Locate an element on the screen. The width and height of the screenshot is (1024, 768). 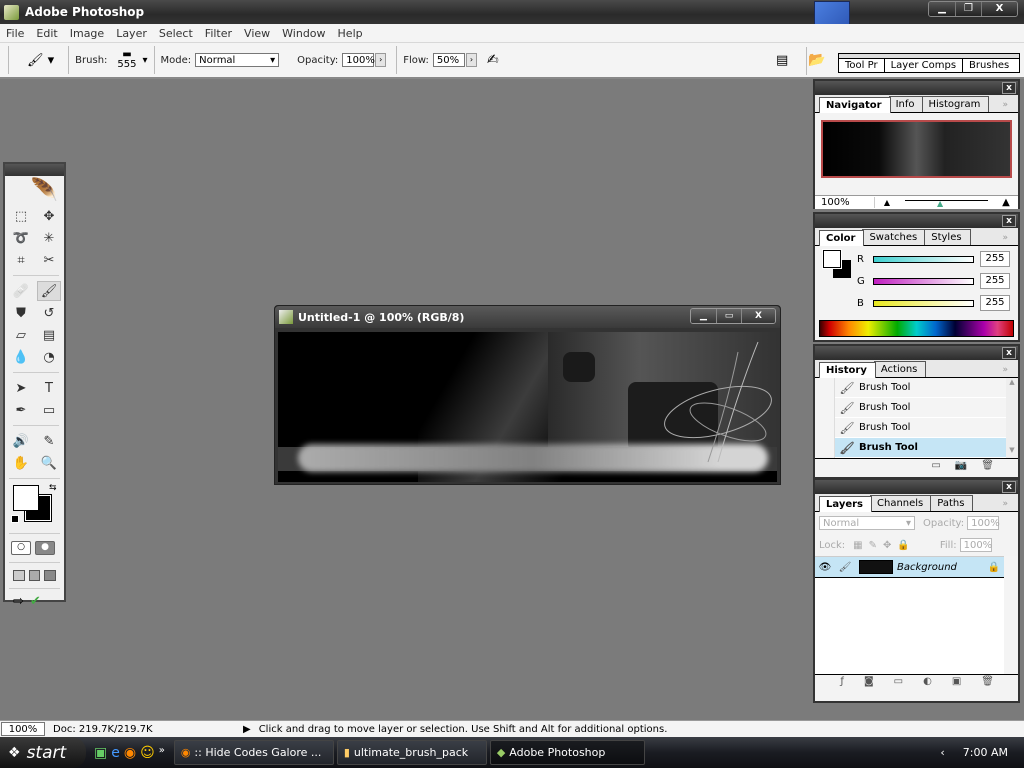
restore-button: ❐ is located at coordinates (968, 9).